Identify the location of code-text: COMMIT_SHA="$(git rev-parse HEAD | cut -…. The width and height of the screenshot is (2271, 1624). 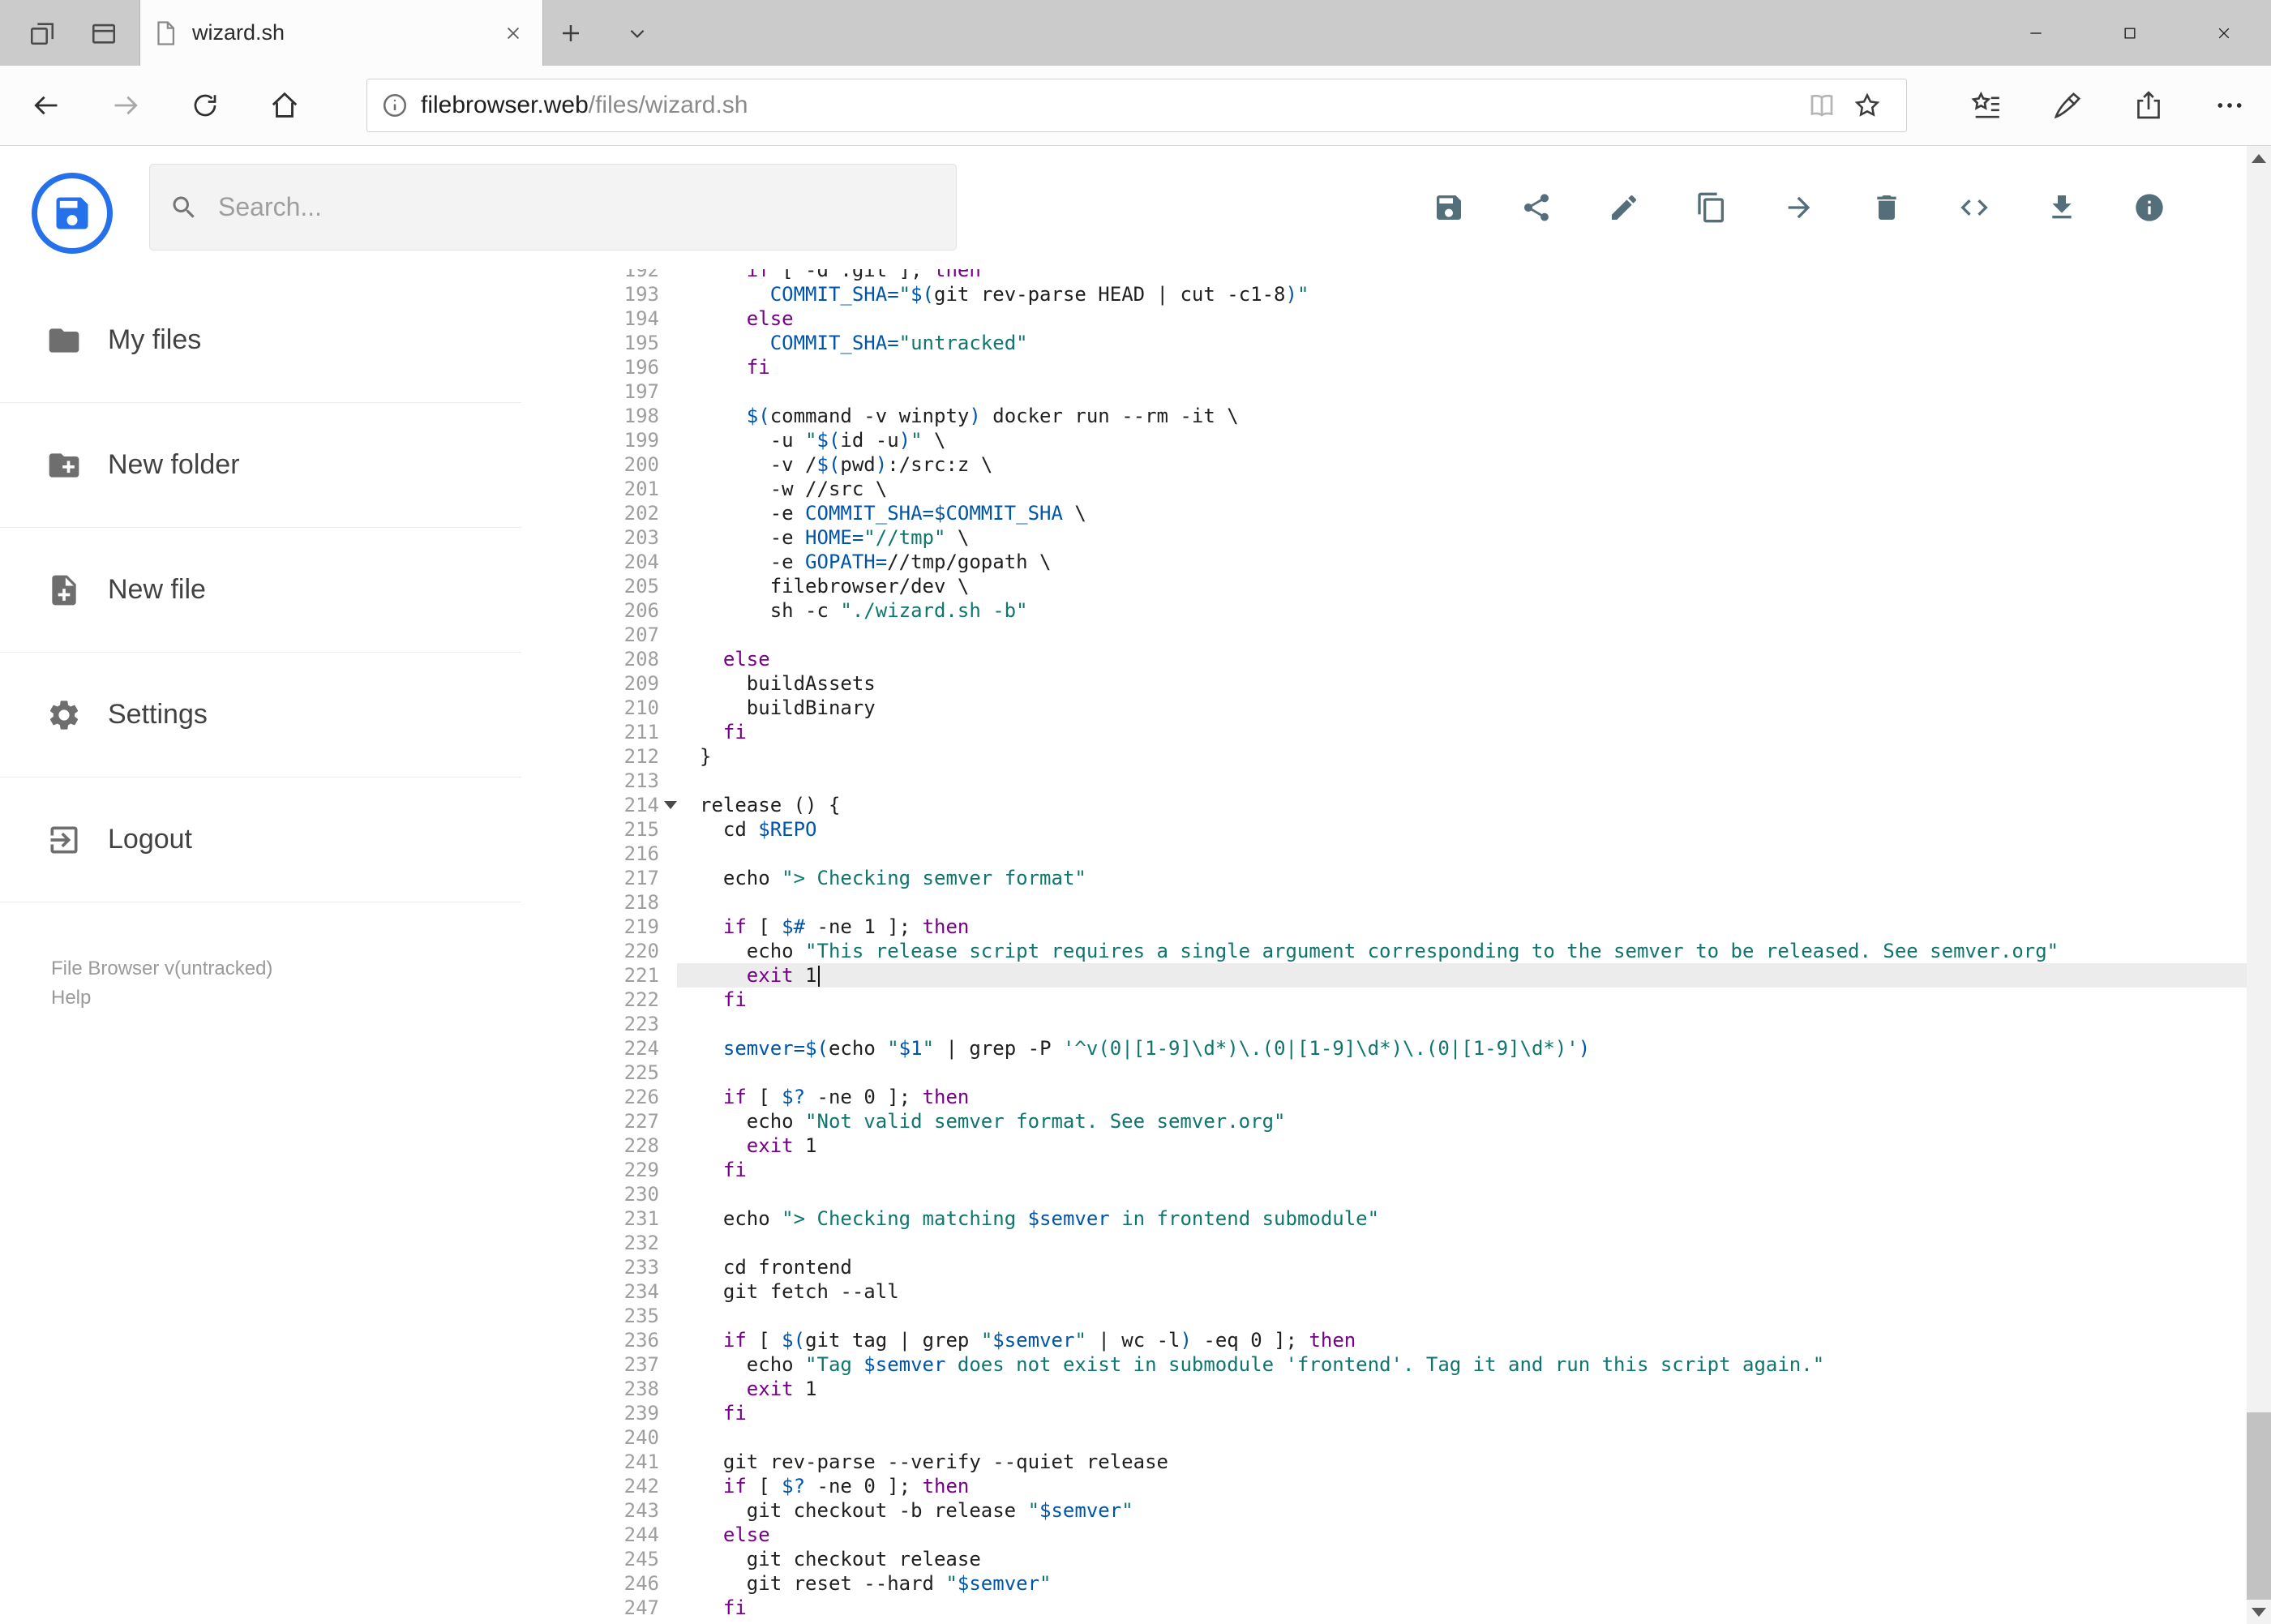
(1462, 294).